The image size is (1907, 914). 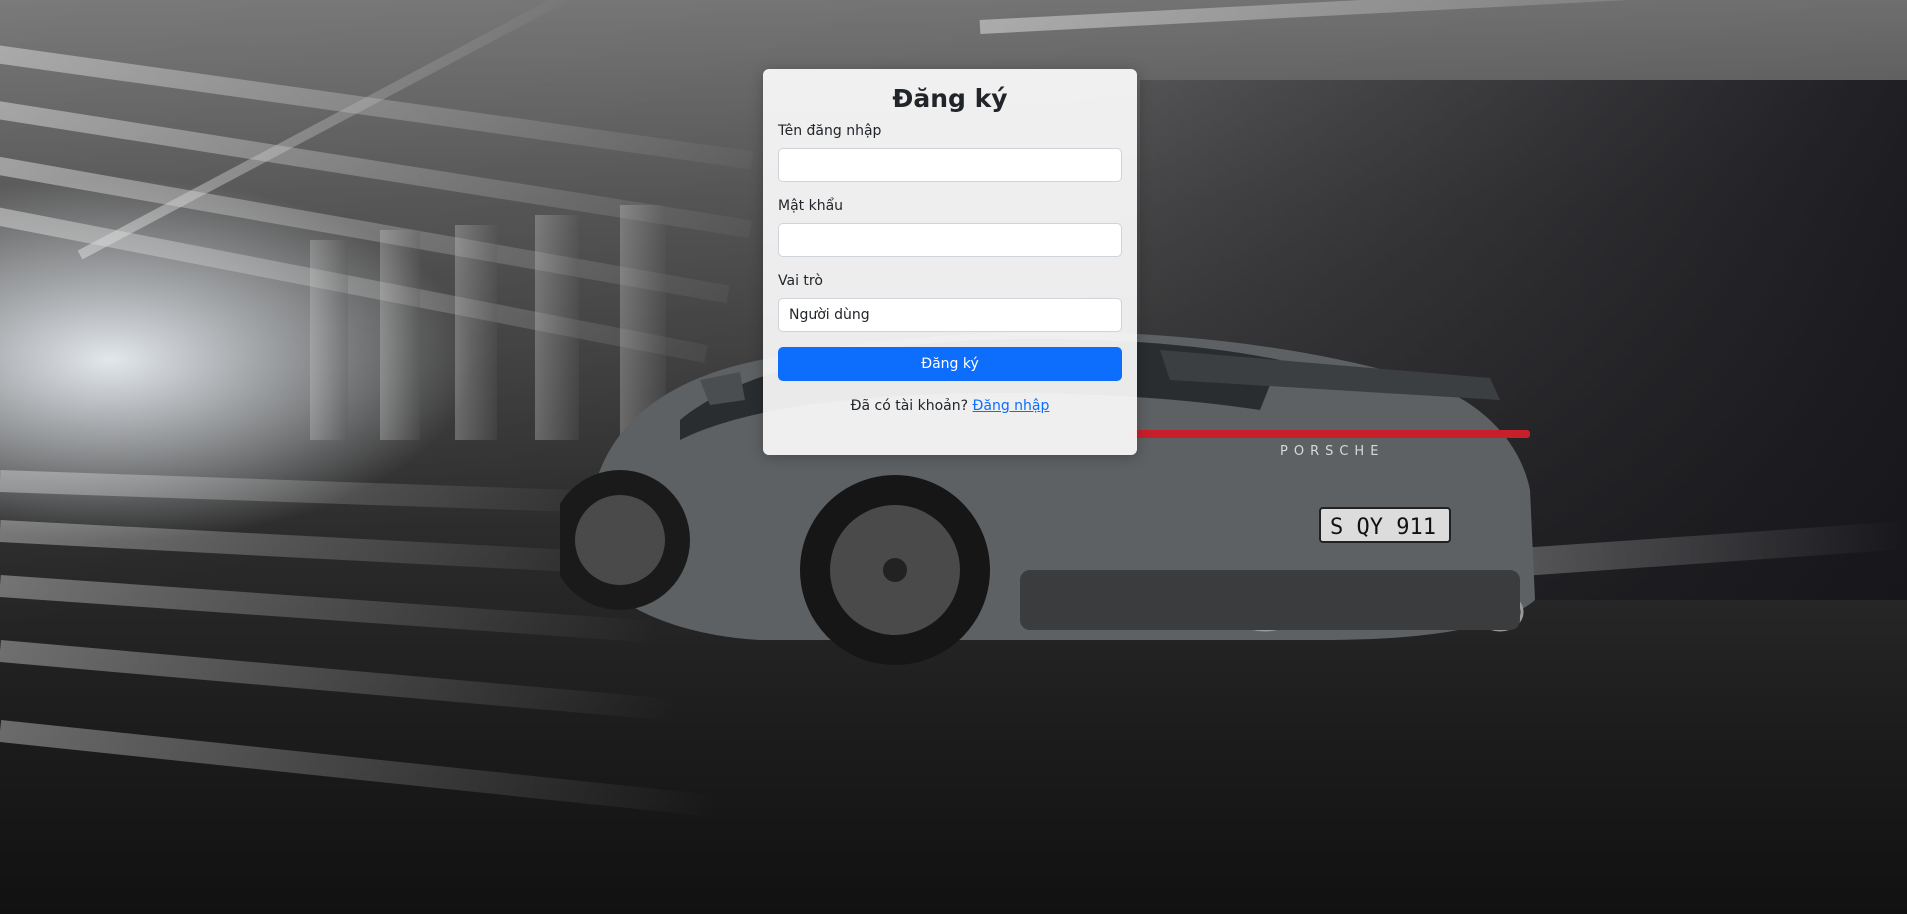 I want to click on has-account-text: Đã có tài khoản?, so click(x=909, y=406).